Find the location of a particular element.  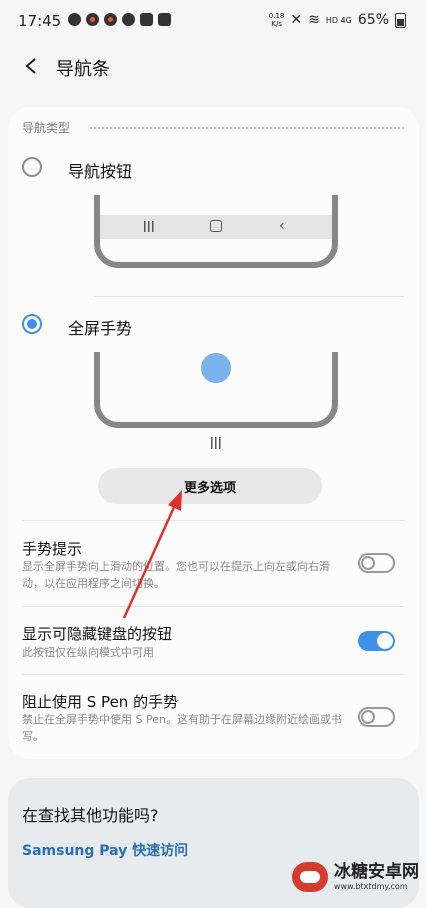

back-button is located at coordinates (31, 66).